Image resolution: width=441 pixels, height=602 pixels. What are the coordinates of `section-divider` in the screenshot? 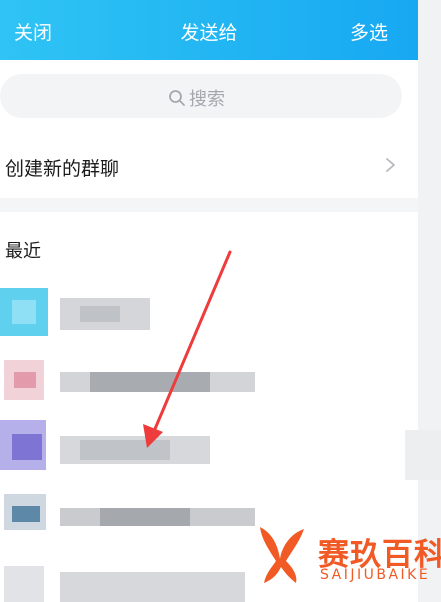 It's located at (209, 205).